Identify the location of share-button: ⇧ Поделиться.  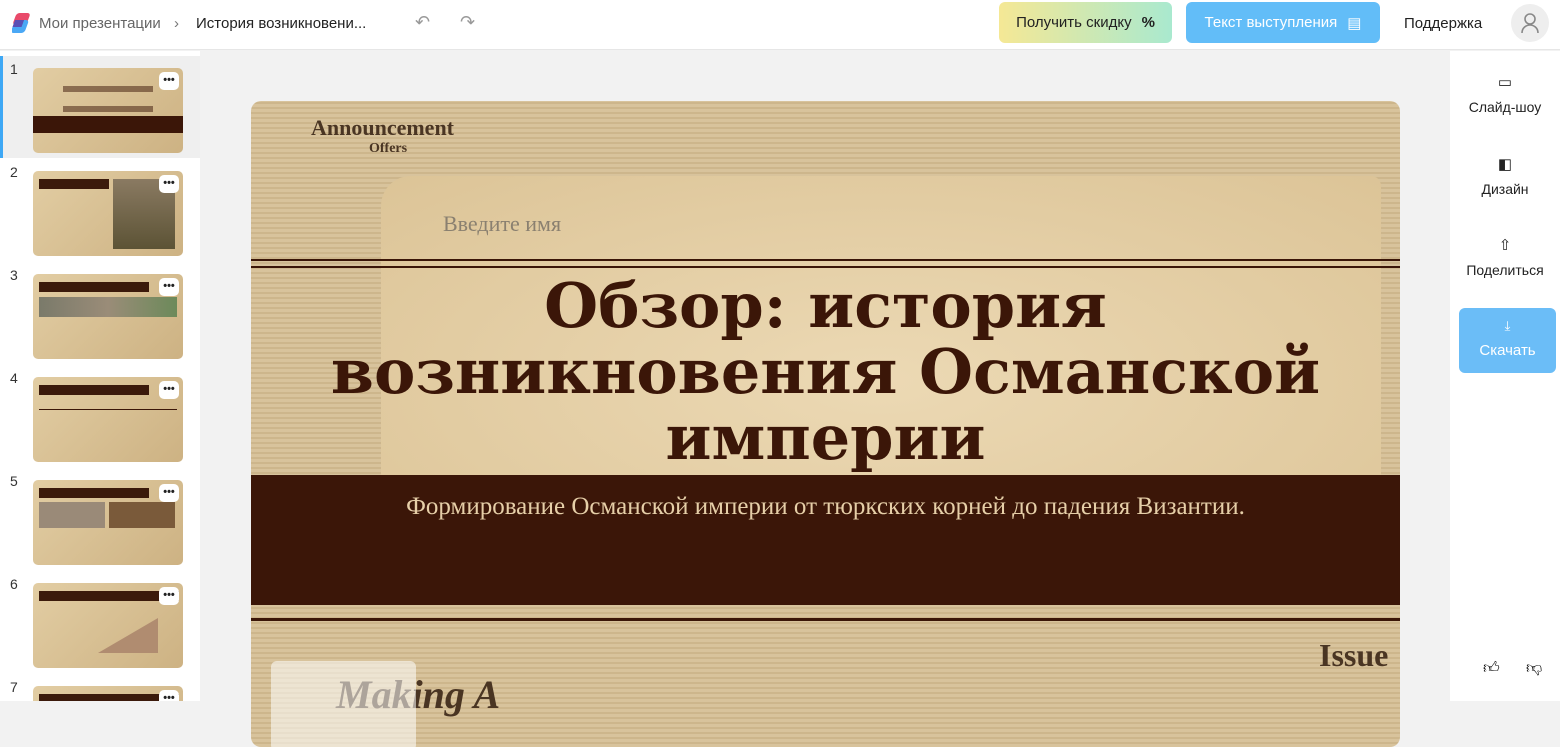
(1505, 257).